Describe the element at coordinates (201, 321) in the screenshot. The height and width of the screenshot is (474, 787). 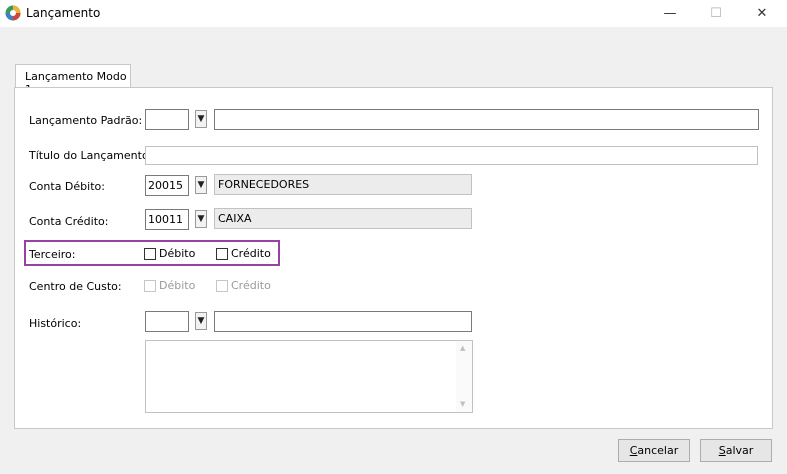
I see `historico-dropdown-button: ▼` at that location.